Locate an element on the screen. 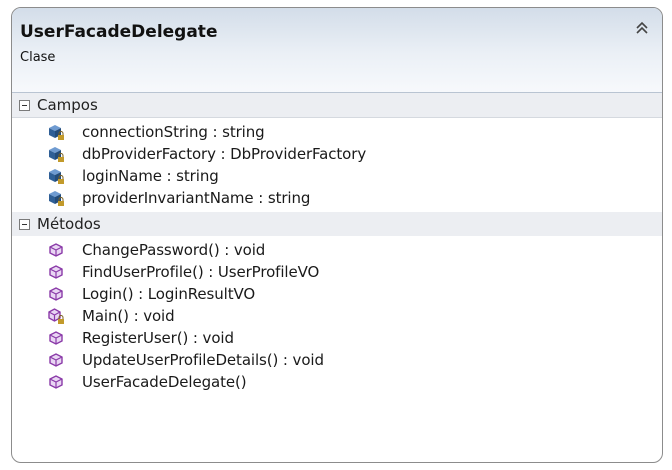 This screenshot has height=470, width=672. method-label: Main() : void is located at coordinates (128, 316).